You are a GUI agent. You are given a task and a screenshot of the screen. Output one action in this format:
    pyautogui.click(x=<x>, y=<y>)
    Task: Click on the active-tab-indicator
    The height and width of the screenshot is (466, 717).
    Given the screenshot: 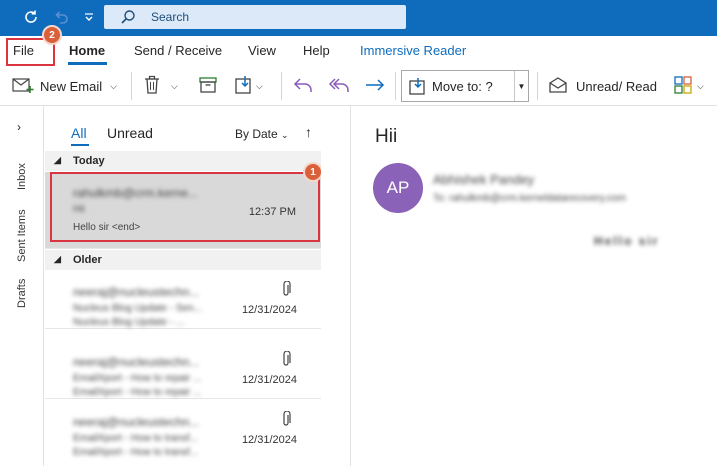 What is the action you would take?
    pyautogui.click(x=87, y=63)
    